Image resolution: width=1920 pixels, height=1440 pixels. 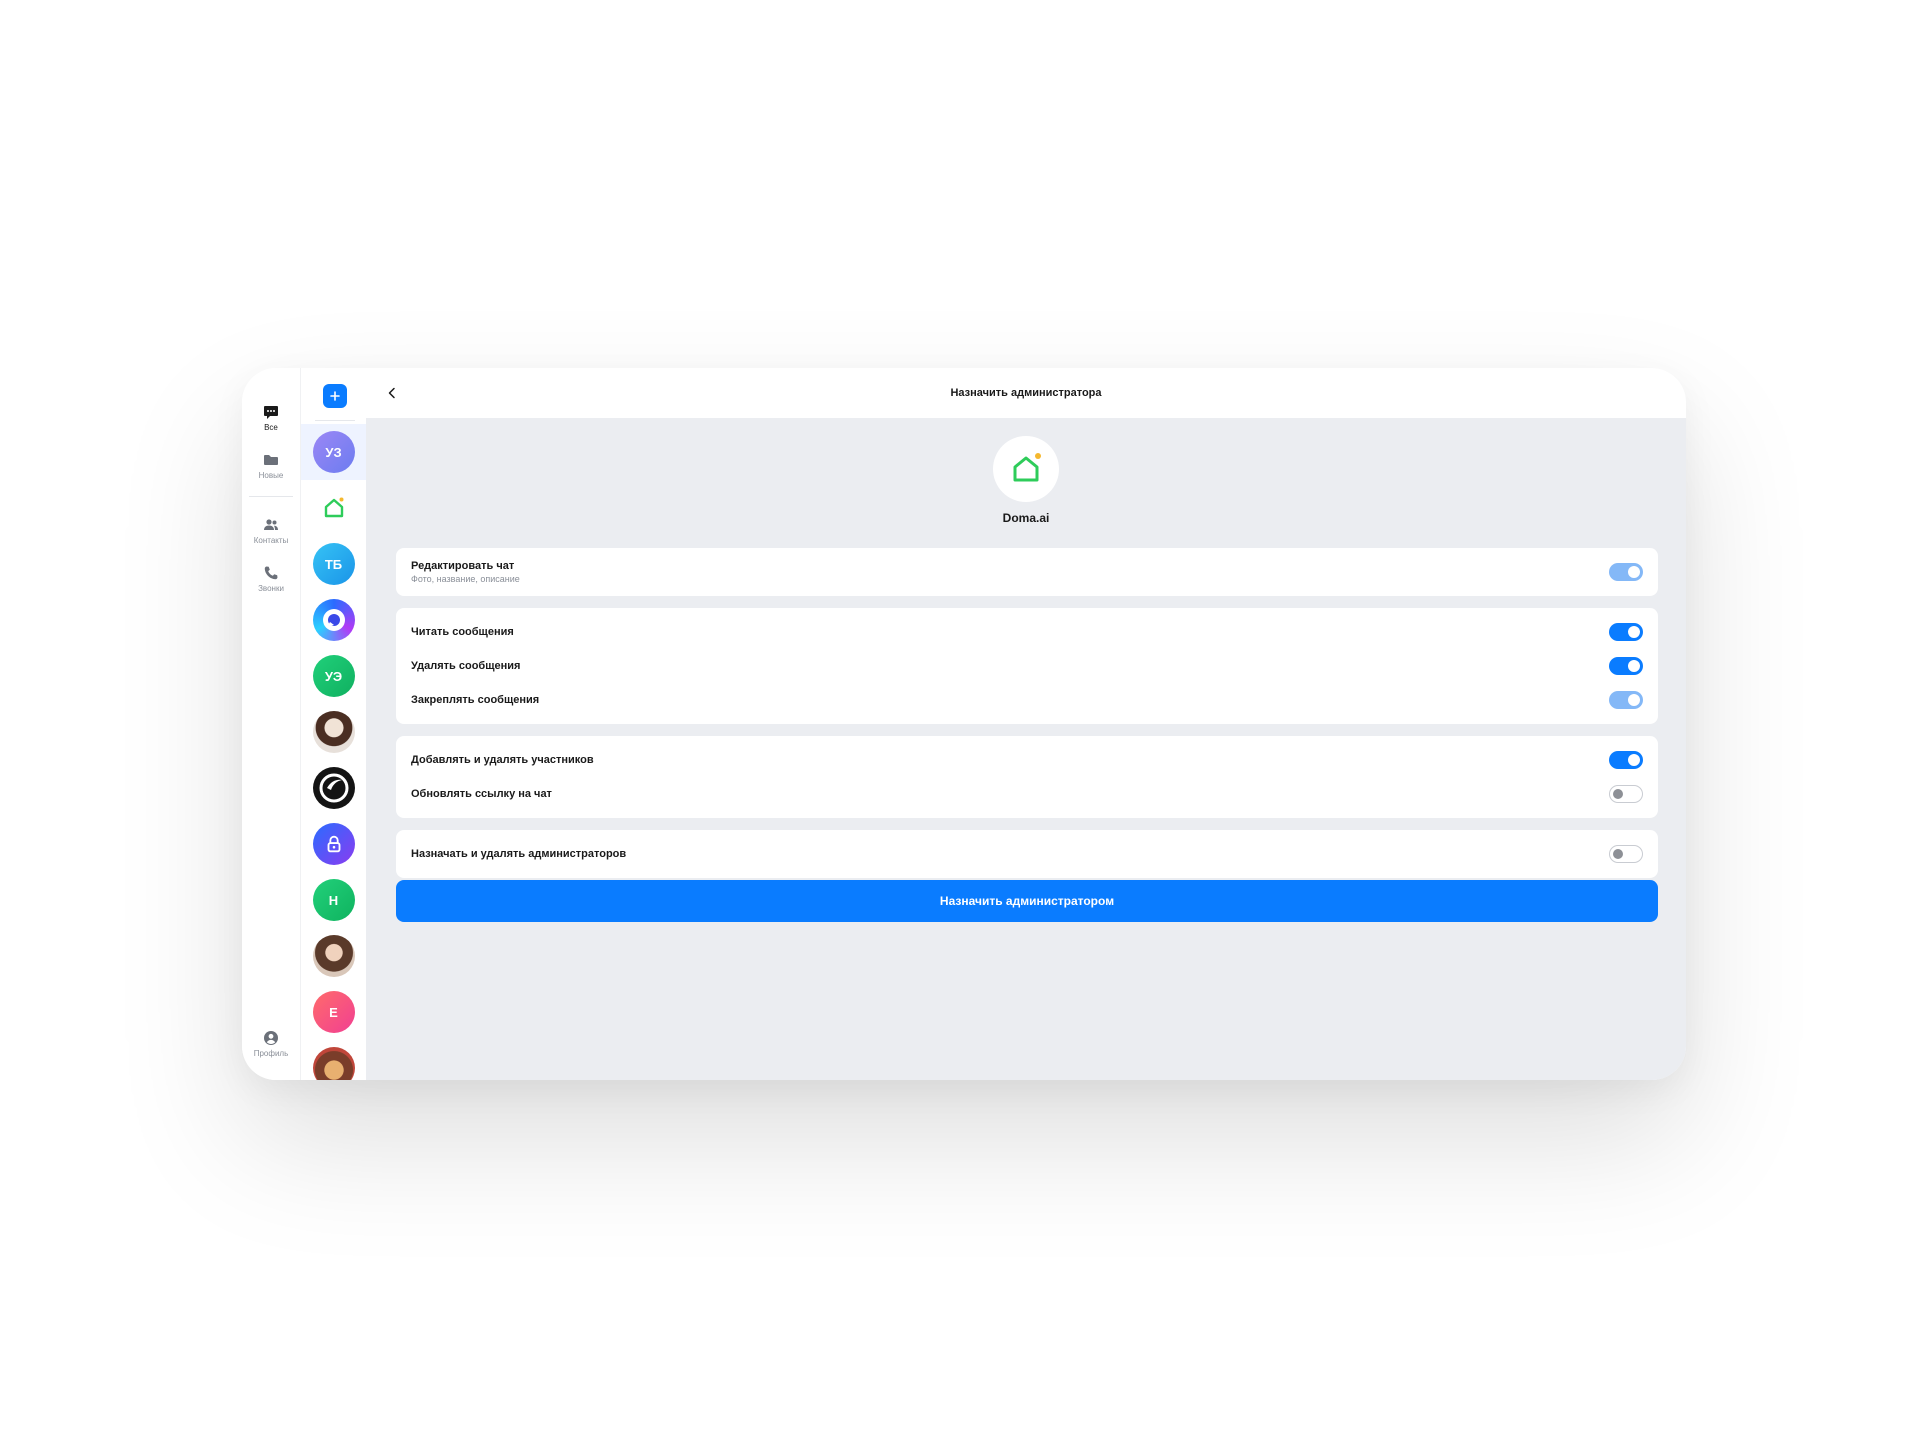 I want to click on permission-row-pin: Закреплять сообщения, so click(x=1027, y=700).